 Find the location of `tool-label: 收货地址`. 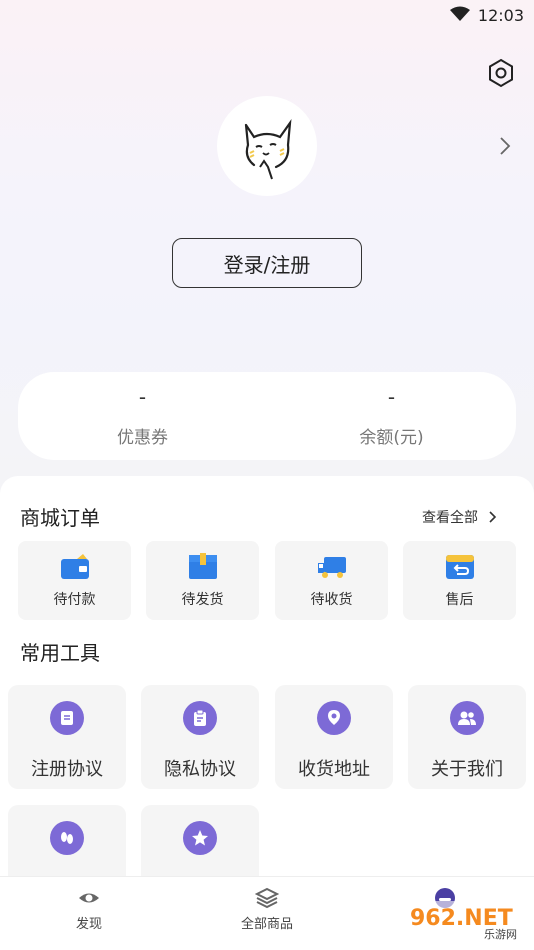

tool-label: 收货地址 is located at coordinates (334, 769).